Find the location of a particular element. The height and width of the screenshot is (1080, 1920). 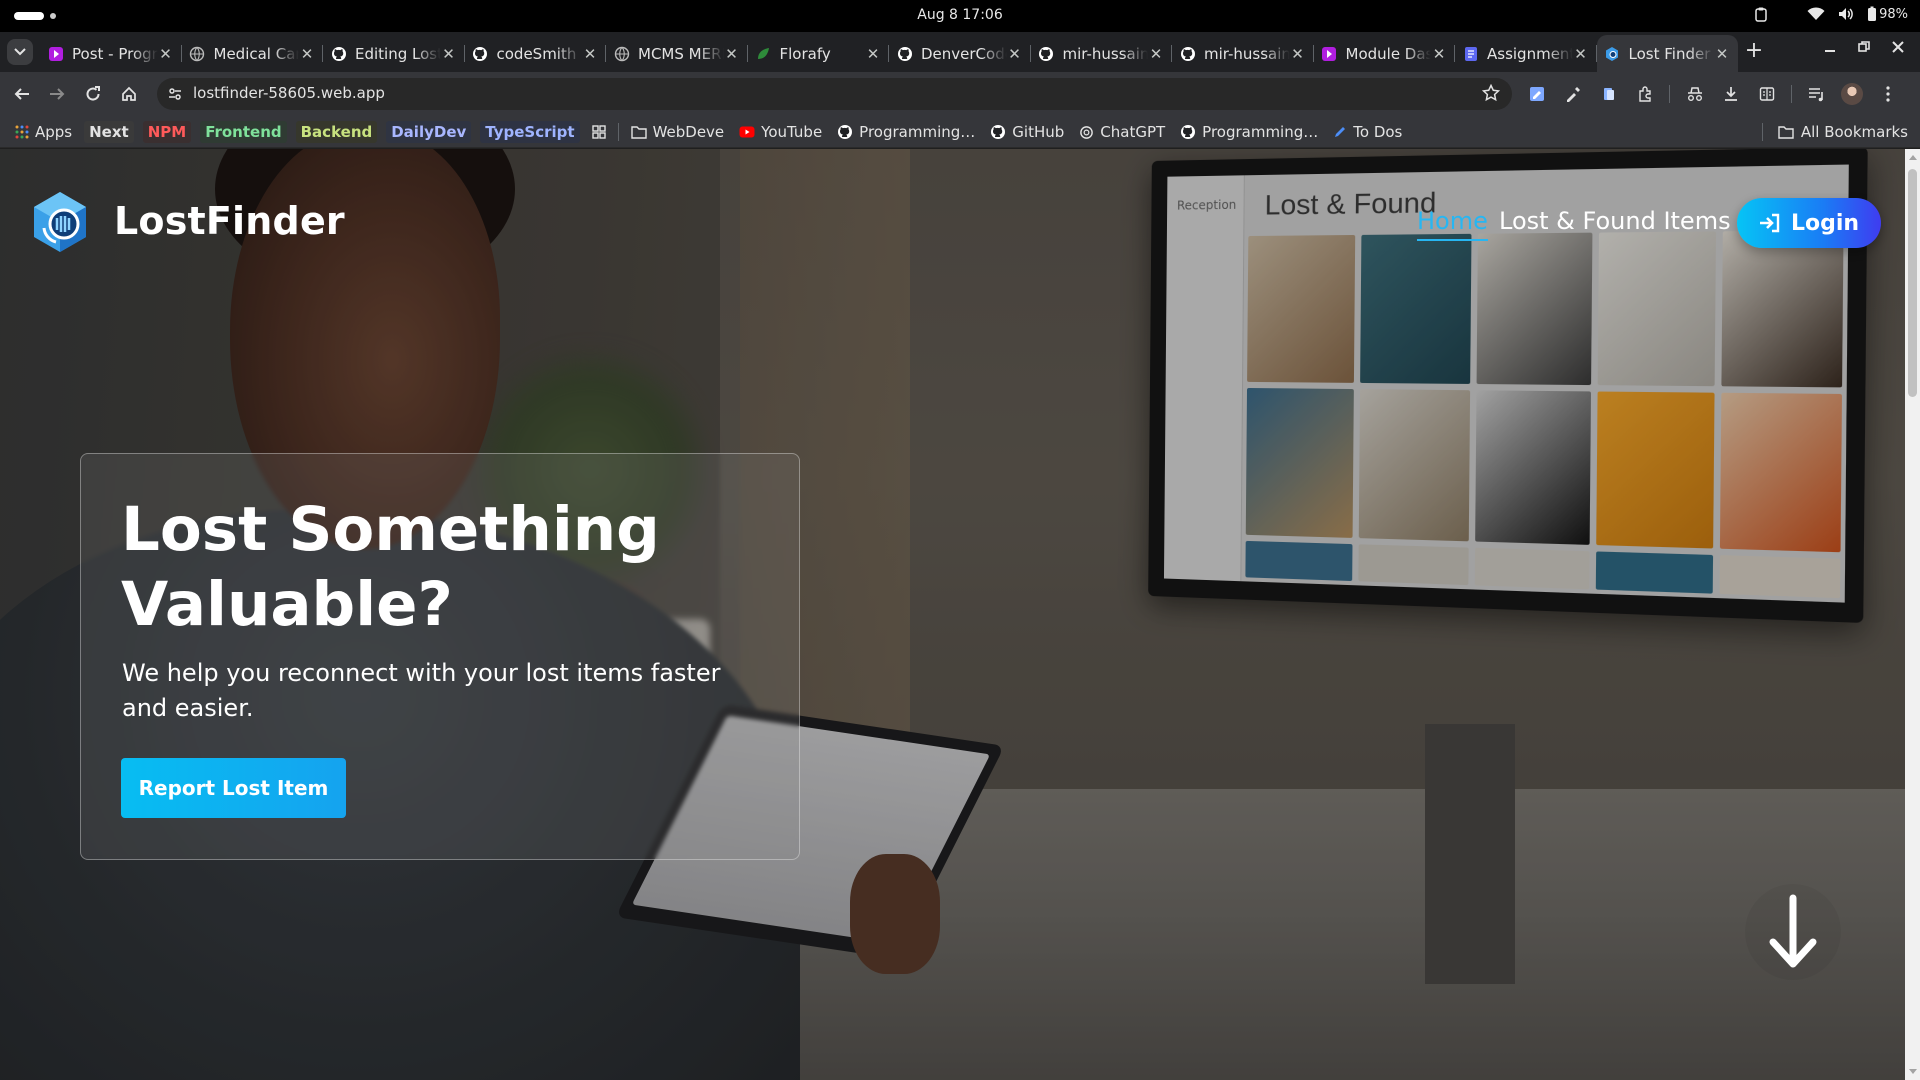

minimize-icon is located at coordinates (1830, 47).